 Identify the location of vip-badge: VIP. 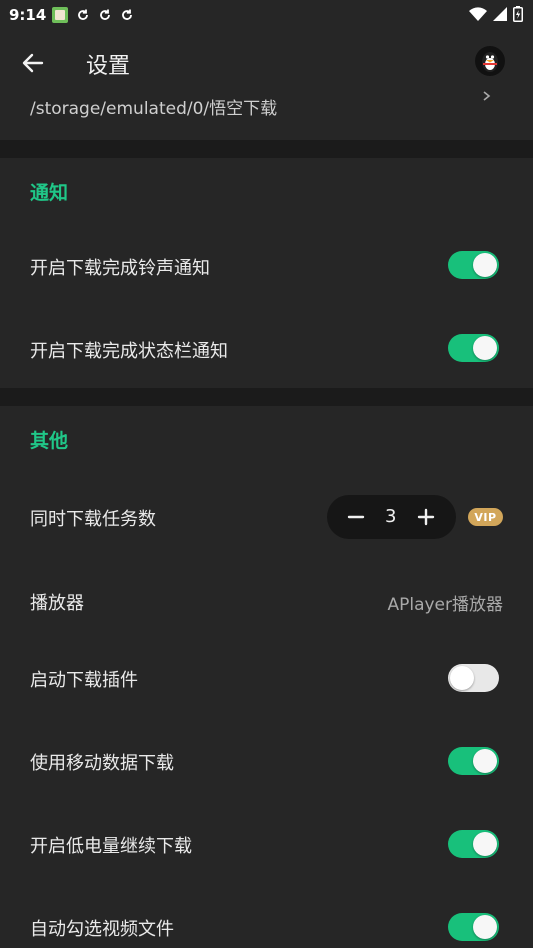
(485, 517).